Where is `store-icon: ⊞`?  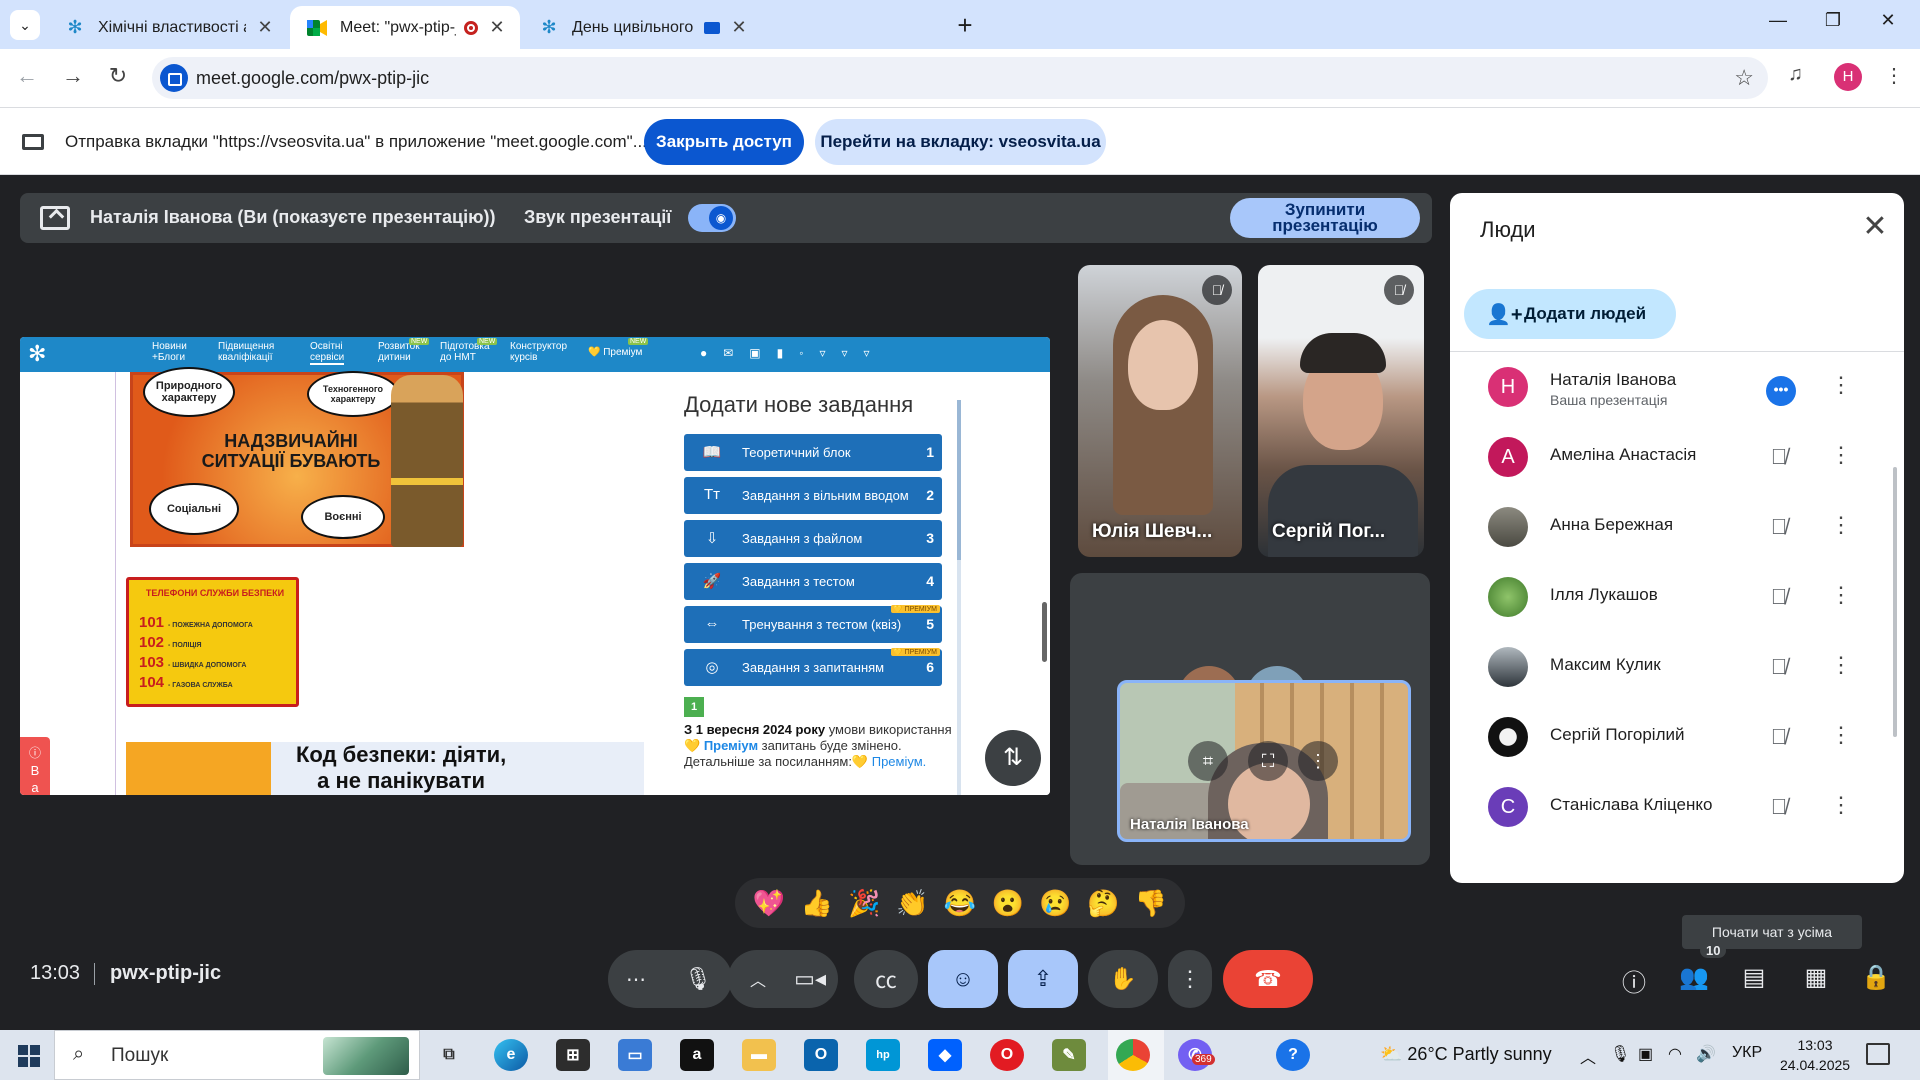 store-icon: ⊞ is located at coordinates (573, 1055).